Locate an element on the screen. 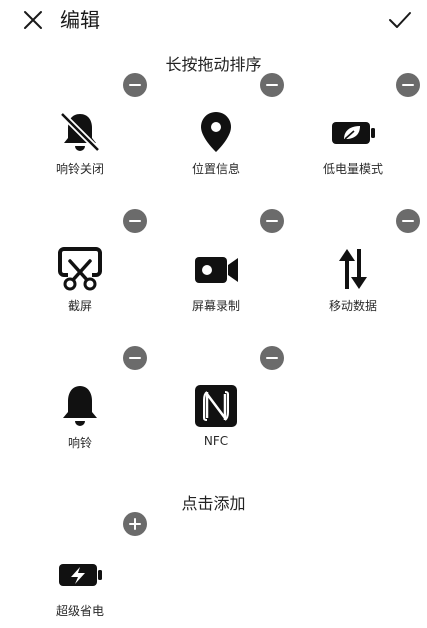 The width and height of the screenshot is (427, 628). tile-location: 位置信息 is located at coordinates (216, 140).